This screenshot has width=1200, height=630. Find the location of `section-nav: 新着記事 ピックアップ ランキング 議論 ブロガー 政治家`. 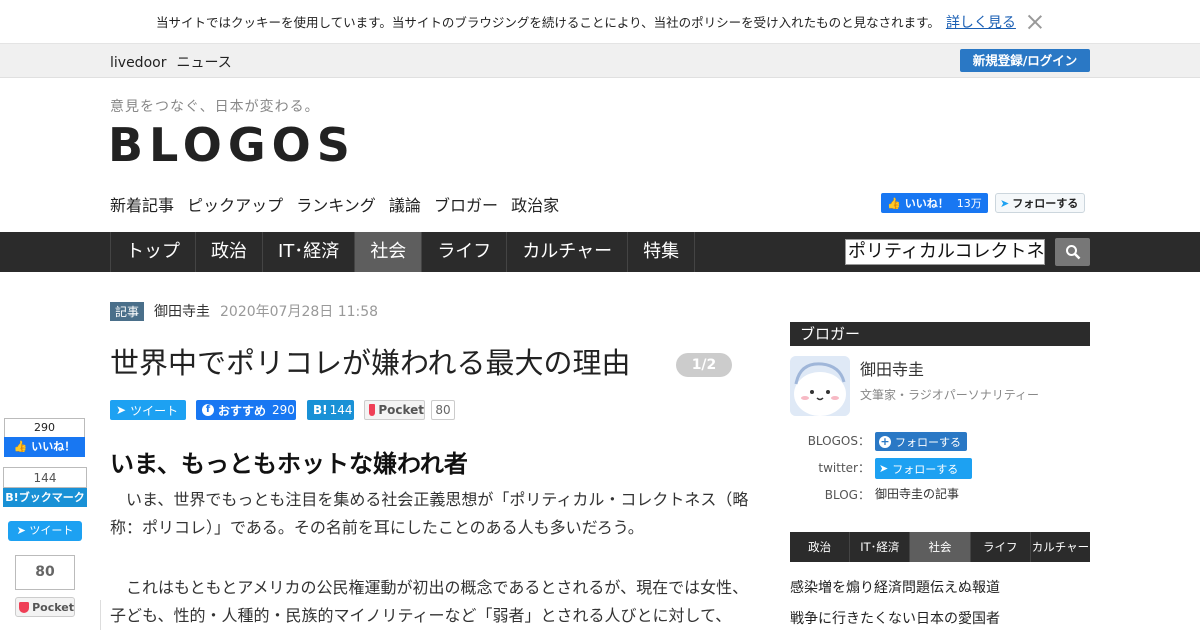

section-nav: 新着記事 ピックアップ ランキング 議論 ブロガー 政治家 is located at coordinates (338, 204).